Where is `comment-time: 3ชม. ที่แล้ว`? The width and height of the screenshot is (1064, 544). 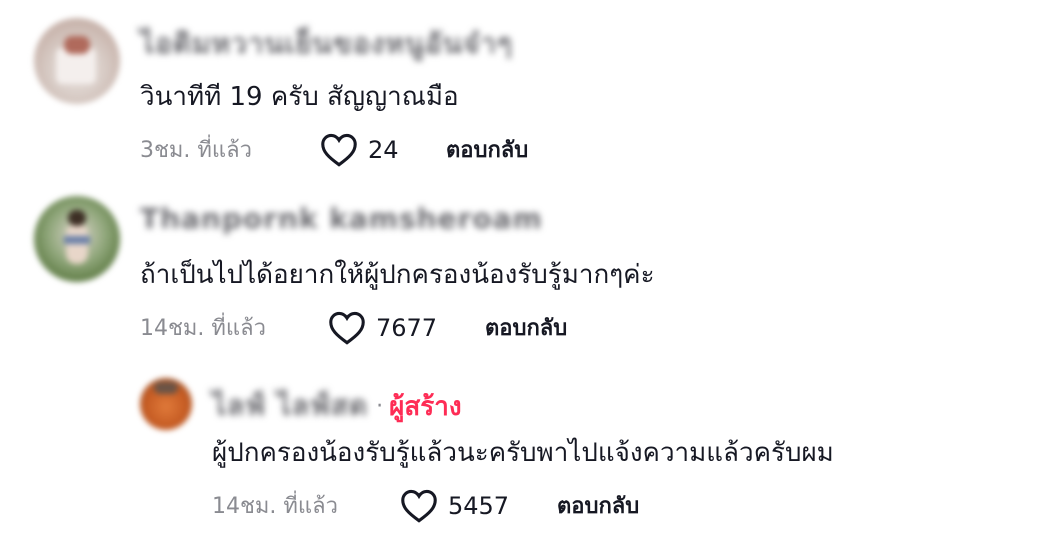
comment-time: 3ชม. ที่แล้ว is located at coordinates (196, 150).